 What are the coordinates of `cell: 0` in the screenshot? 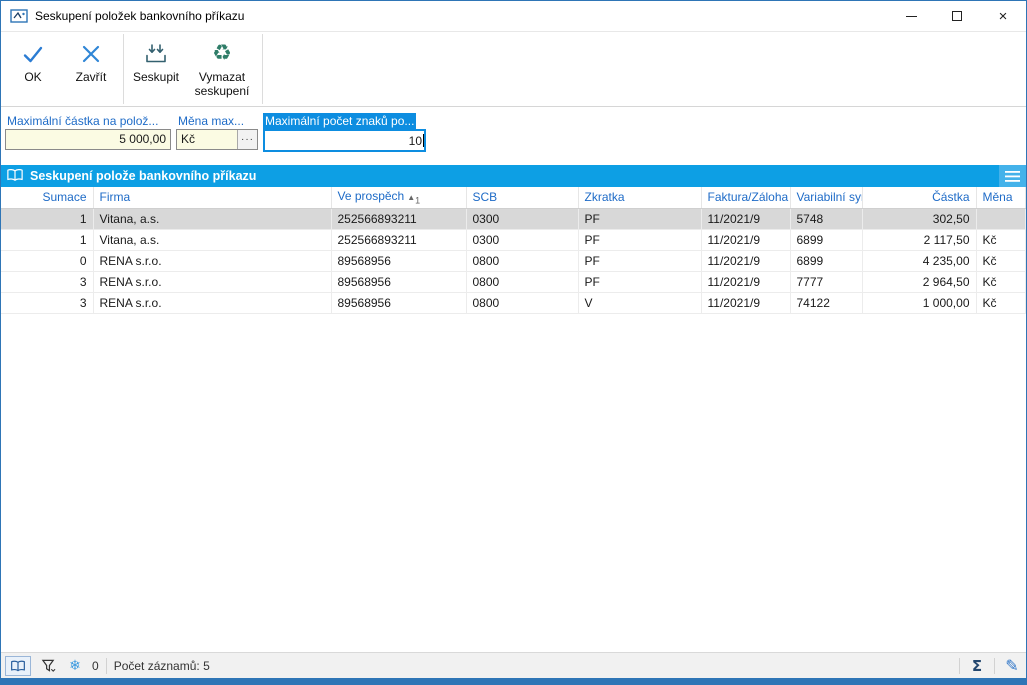 It's located at (47, 261).